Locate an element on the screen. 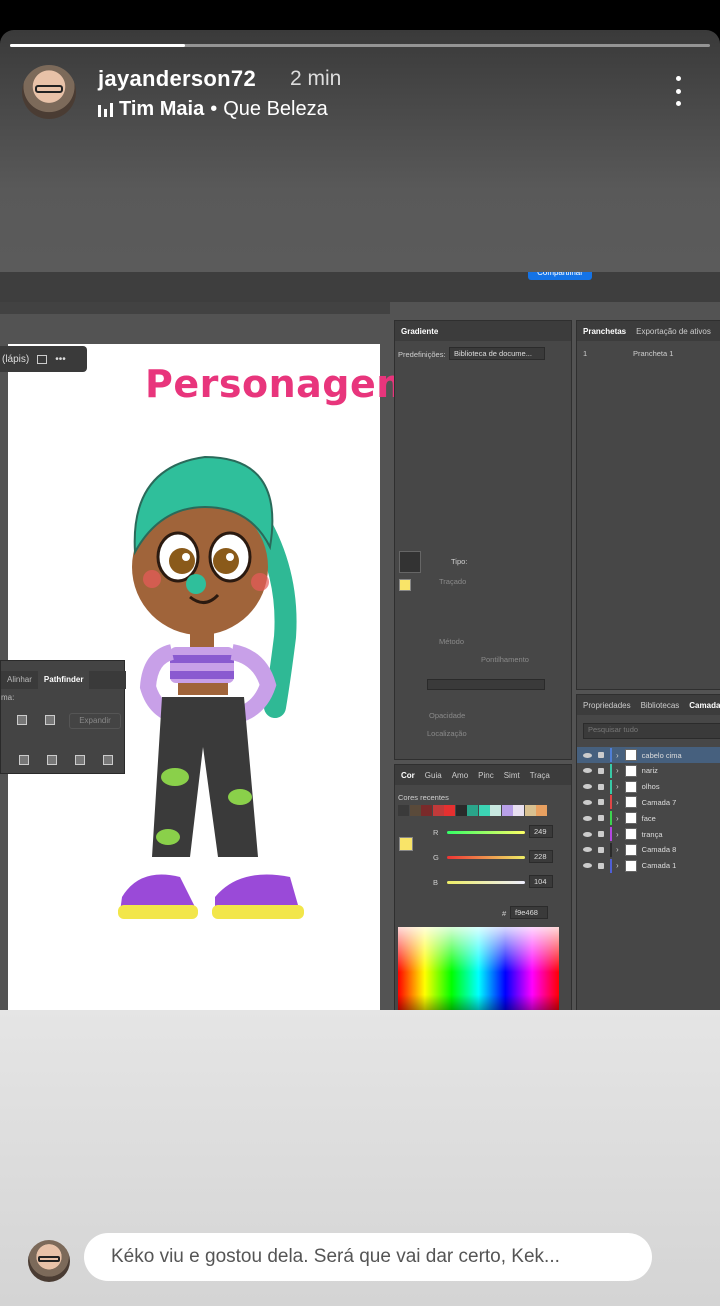  layer-row: › cabelo cima is located at coordinates (648, 755).